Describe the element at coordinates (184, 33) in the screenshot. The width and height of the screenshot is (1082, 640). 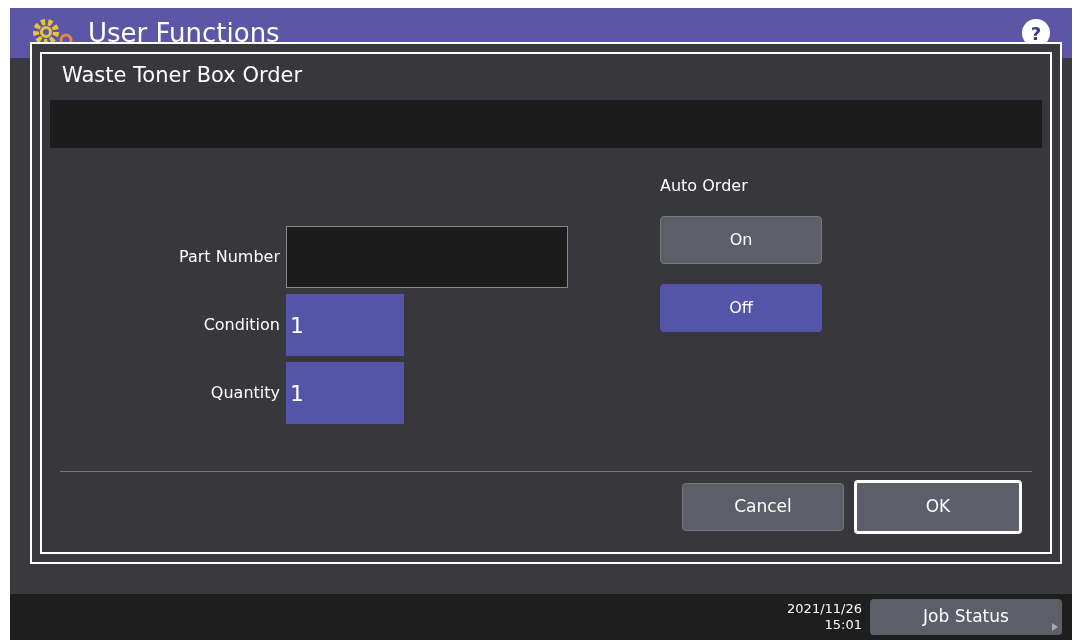
I see `header-title: User Functions` at that location.